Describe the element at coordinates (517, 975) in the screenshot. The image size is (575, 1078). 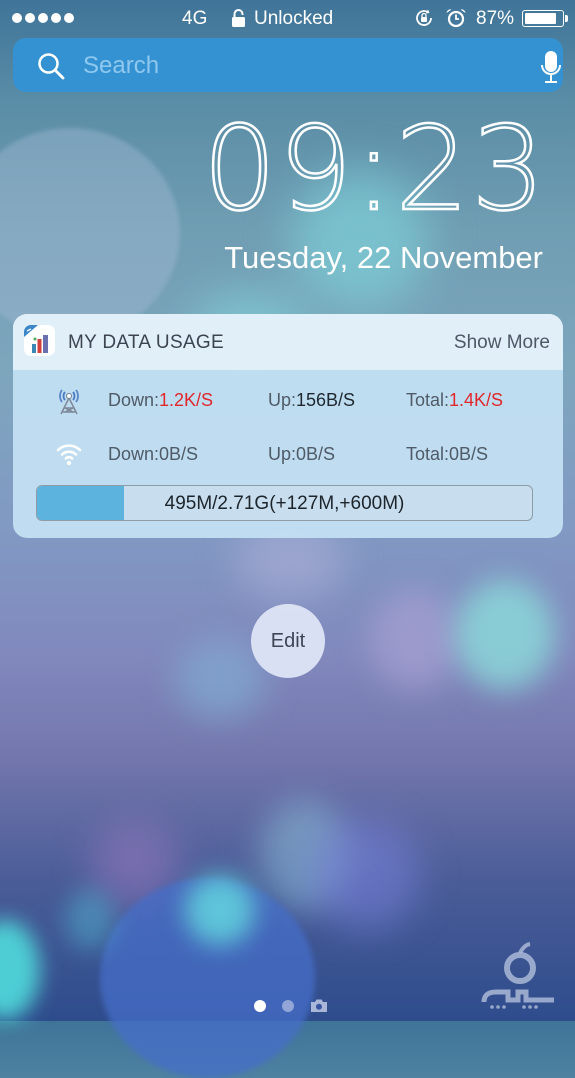
I see `sibche-logo` at that location.